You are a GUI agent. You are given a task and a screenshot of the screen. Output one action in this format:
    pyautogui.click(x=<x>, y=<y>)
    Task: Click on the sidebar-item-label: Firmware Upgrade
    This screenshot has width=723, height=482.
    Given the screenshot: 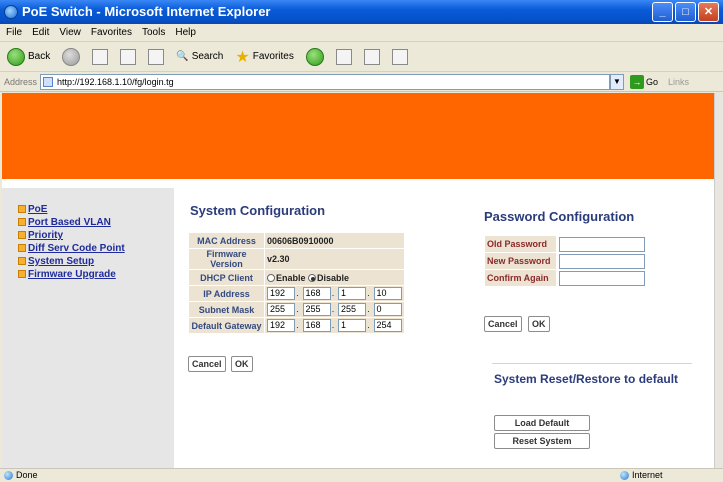 What is the action you would take?
    pyautogui.click(x=72, y=274)
    